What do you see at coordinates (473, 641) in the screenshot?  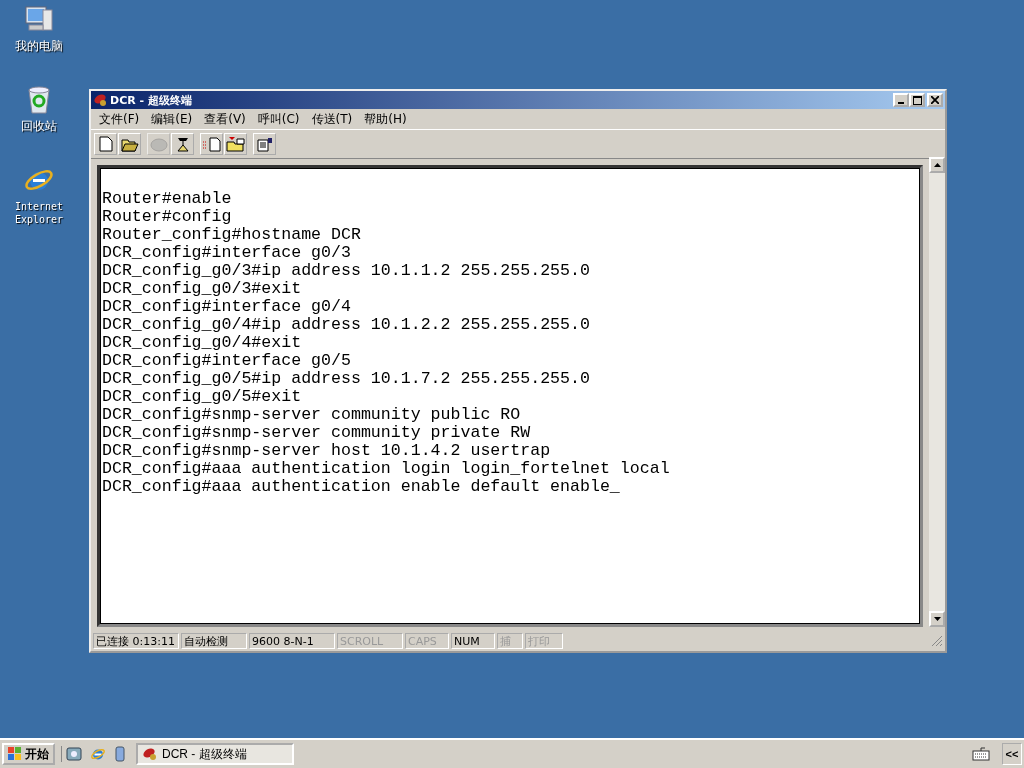 I see `status-pane: NUM` at bounding box center [473, 641].